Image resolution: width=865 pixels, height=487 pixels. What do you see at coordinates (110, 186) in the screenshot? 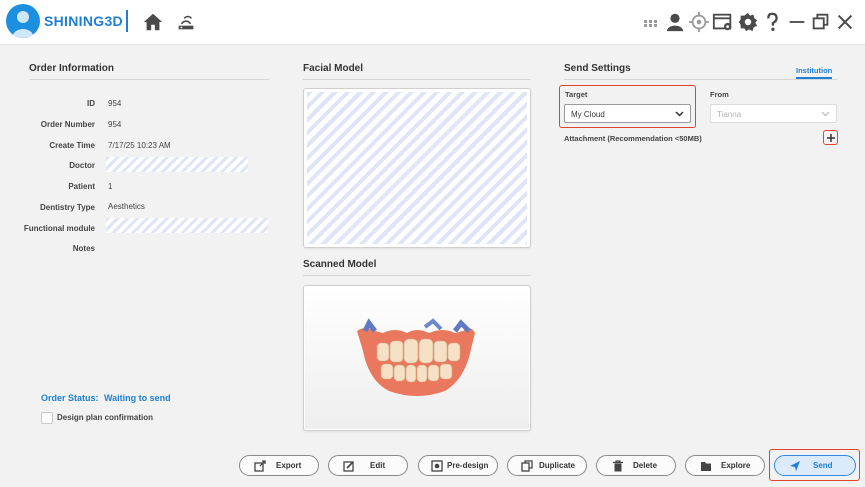
I see `field-value-patient: 1` at bounding box center [110, 186].